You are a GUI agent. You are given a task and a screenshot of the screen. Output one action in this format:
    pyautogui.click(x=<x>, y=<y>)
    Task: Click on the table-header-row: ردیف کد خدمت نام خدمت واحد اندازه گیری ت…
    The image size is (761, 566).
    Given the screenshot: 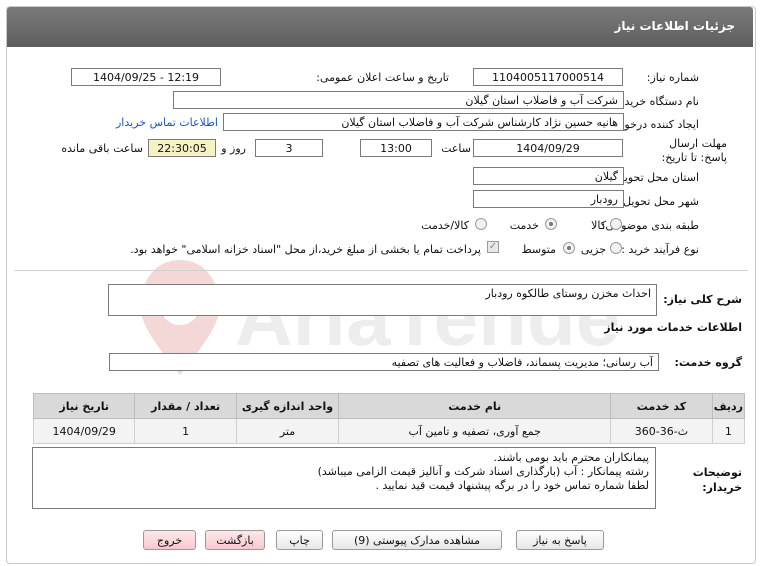 What is the action you would take?
    pyautogui.click(x=389, y=406)
    